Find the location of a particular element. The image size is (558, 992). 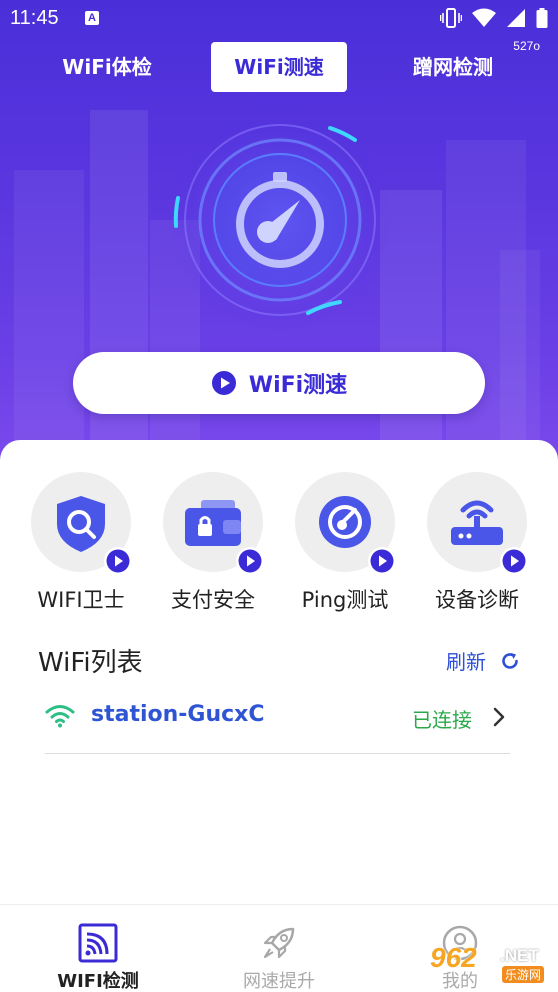

nav-wifi-detect: WIFI检测 is located at coordinates (98, 948).